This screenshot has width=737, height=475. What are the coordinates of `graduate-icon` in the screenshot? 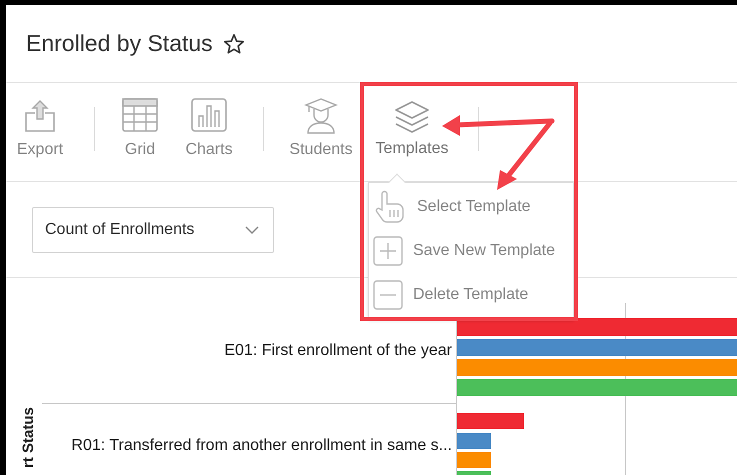 It's located at (321, 116).